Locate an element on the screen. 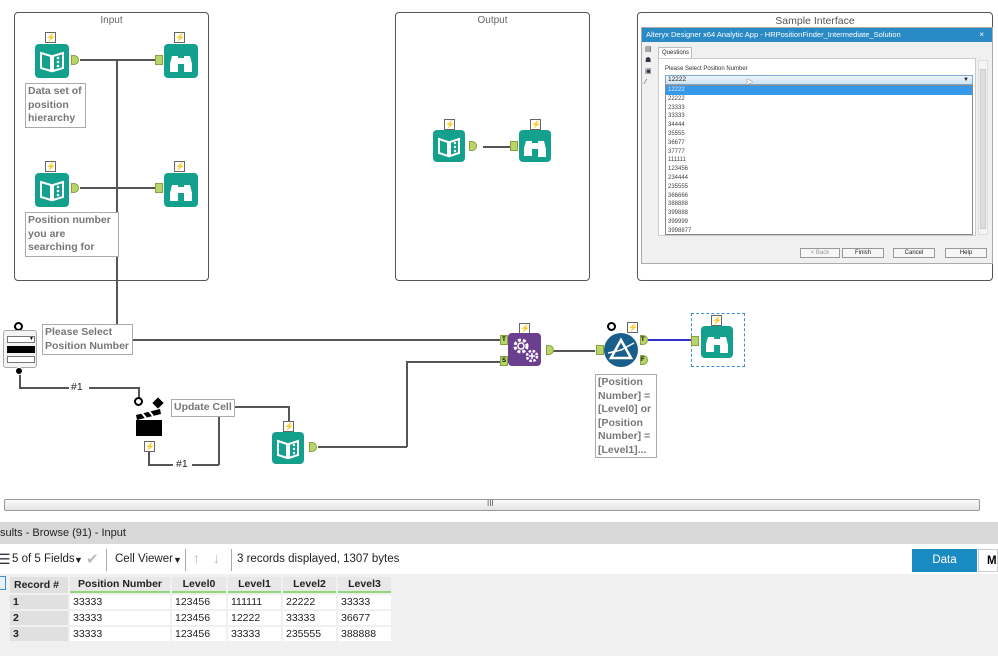 This screenshot has width=998, height=656. dropdown-tool: ▼ is located at coordinates (20, 349).